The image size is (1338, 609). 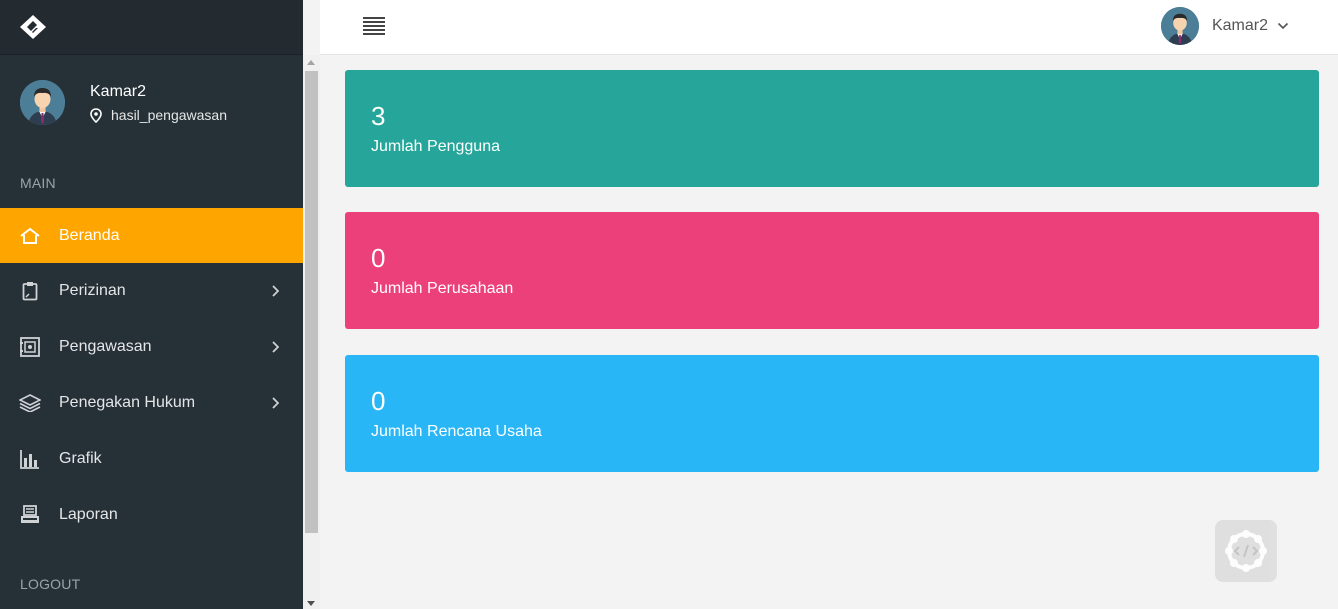 What do you see at coordinates (311, 62) in the screenshot?
I see `scroll-up-arrow-icon` at bounding box center [311, 62].